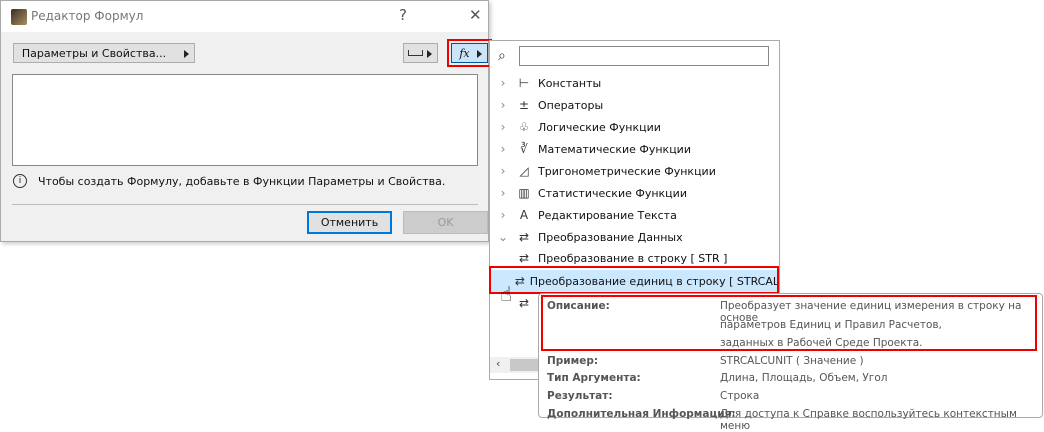 This screenshot has height=432, width=1044. What do you see at coordinates (244, 16) in the screenshot?
I see `title-bar: Редактор Формул ? ✕` at bounding box center [244, 16].